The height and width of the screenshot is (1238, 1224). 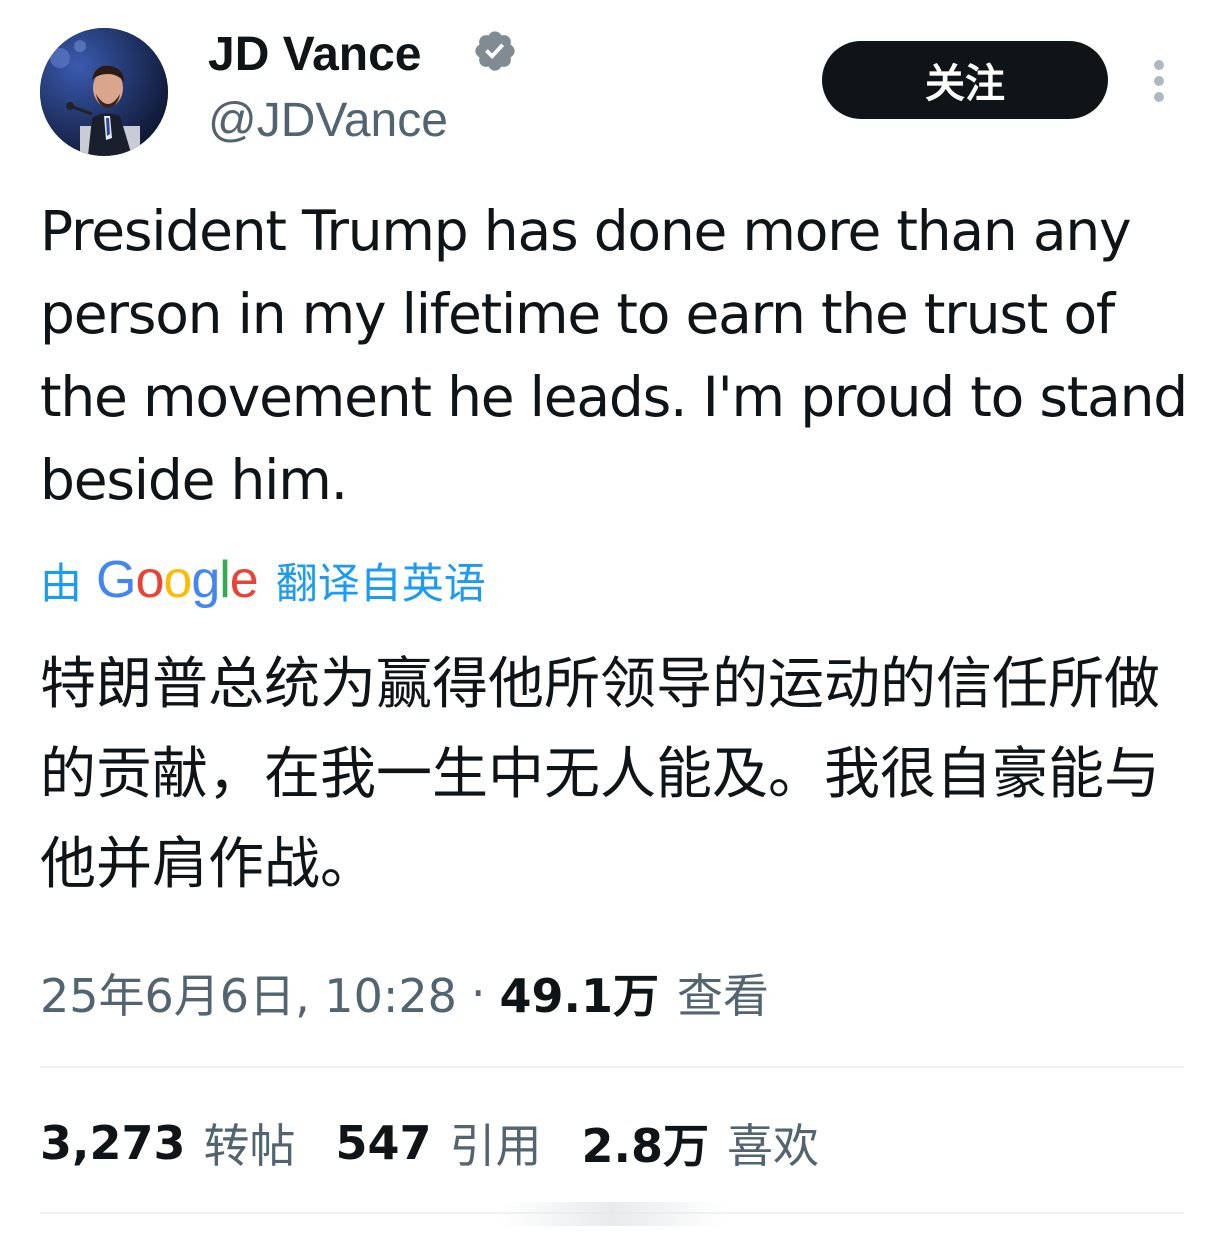 I want to click on reposts-label: 转帖, so click(x=249, y=1146).